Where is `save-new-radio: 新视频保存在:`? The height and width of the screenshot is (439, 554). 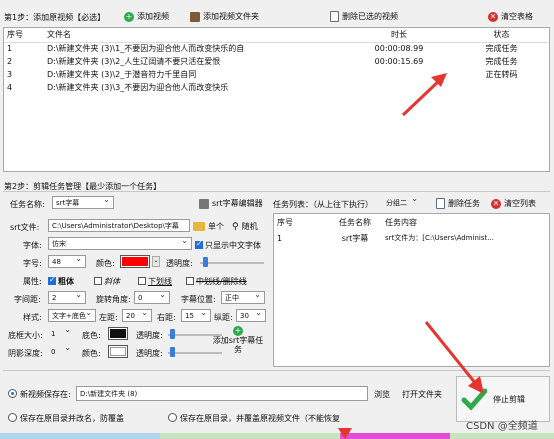
save-new-radio: 新视频保存在: is located at coordinates (39, 394).